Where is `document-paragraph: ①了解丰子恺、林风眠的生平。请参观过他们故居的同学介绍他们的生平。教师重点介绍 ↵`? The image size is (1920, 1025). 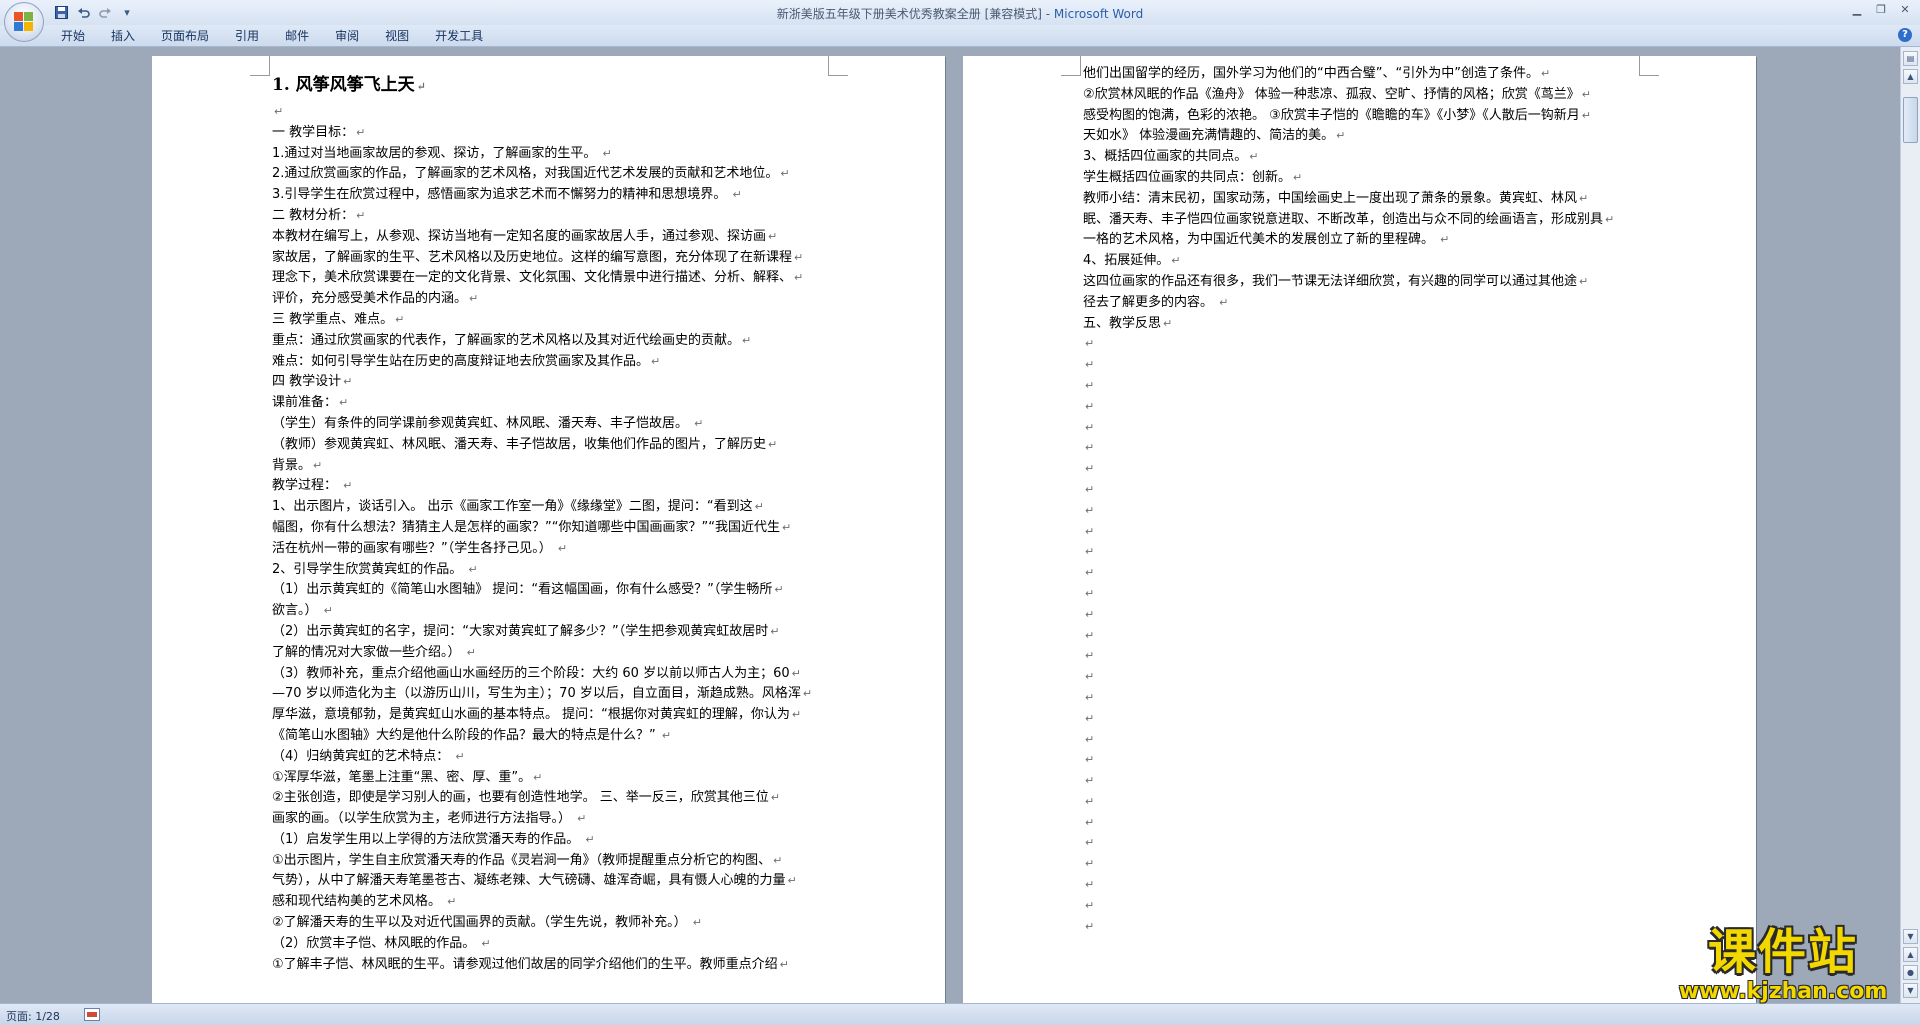 document-paragraph: ①了解丰子恺、林风眠的生平。请参观过他们故居的同学介绍他们的生平。教师重点介绍 ↵ is located at coordinates (549, 965).